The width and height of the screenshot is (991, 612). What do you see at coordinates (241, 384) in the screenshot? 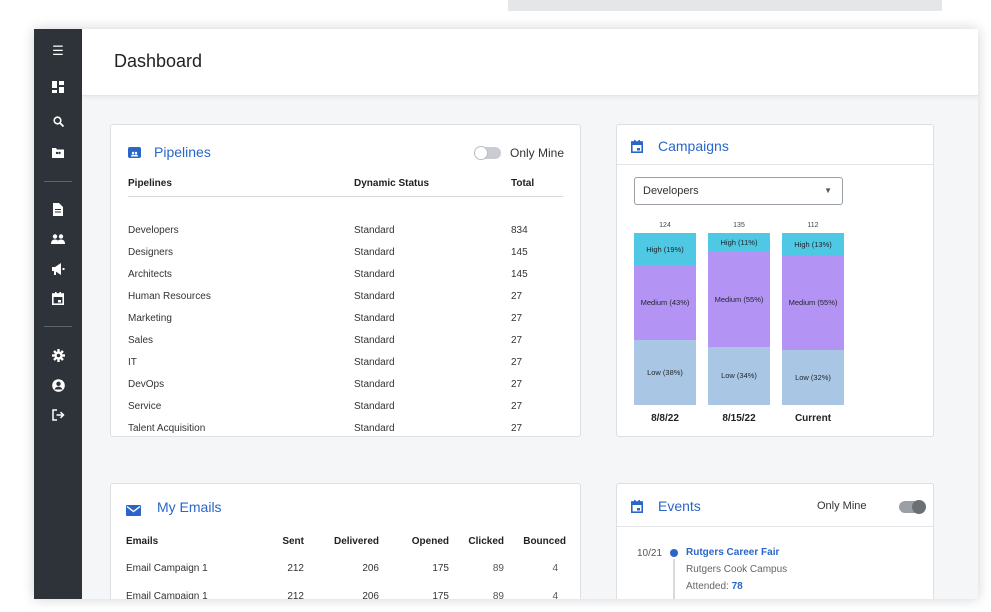
I see `pipeline-link: DevOps` at bounding box center [241, 384].